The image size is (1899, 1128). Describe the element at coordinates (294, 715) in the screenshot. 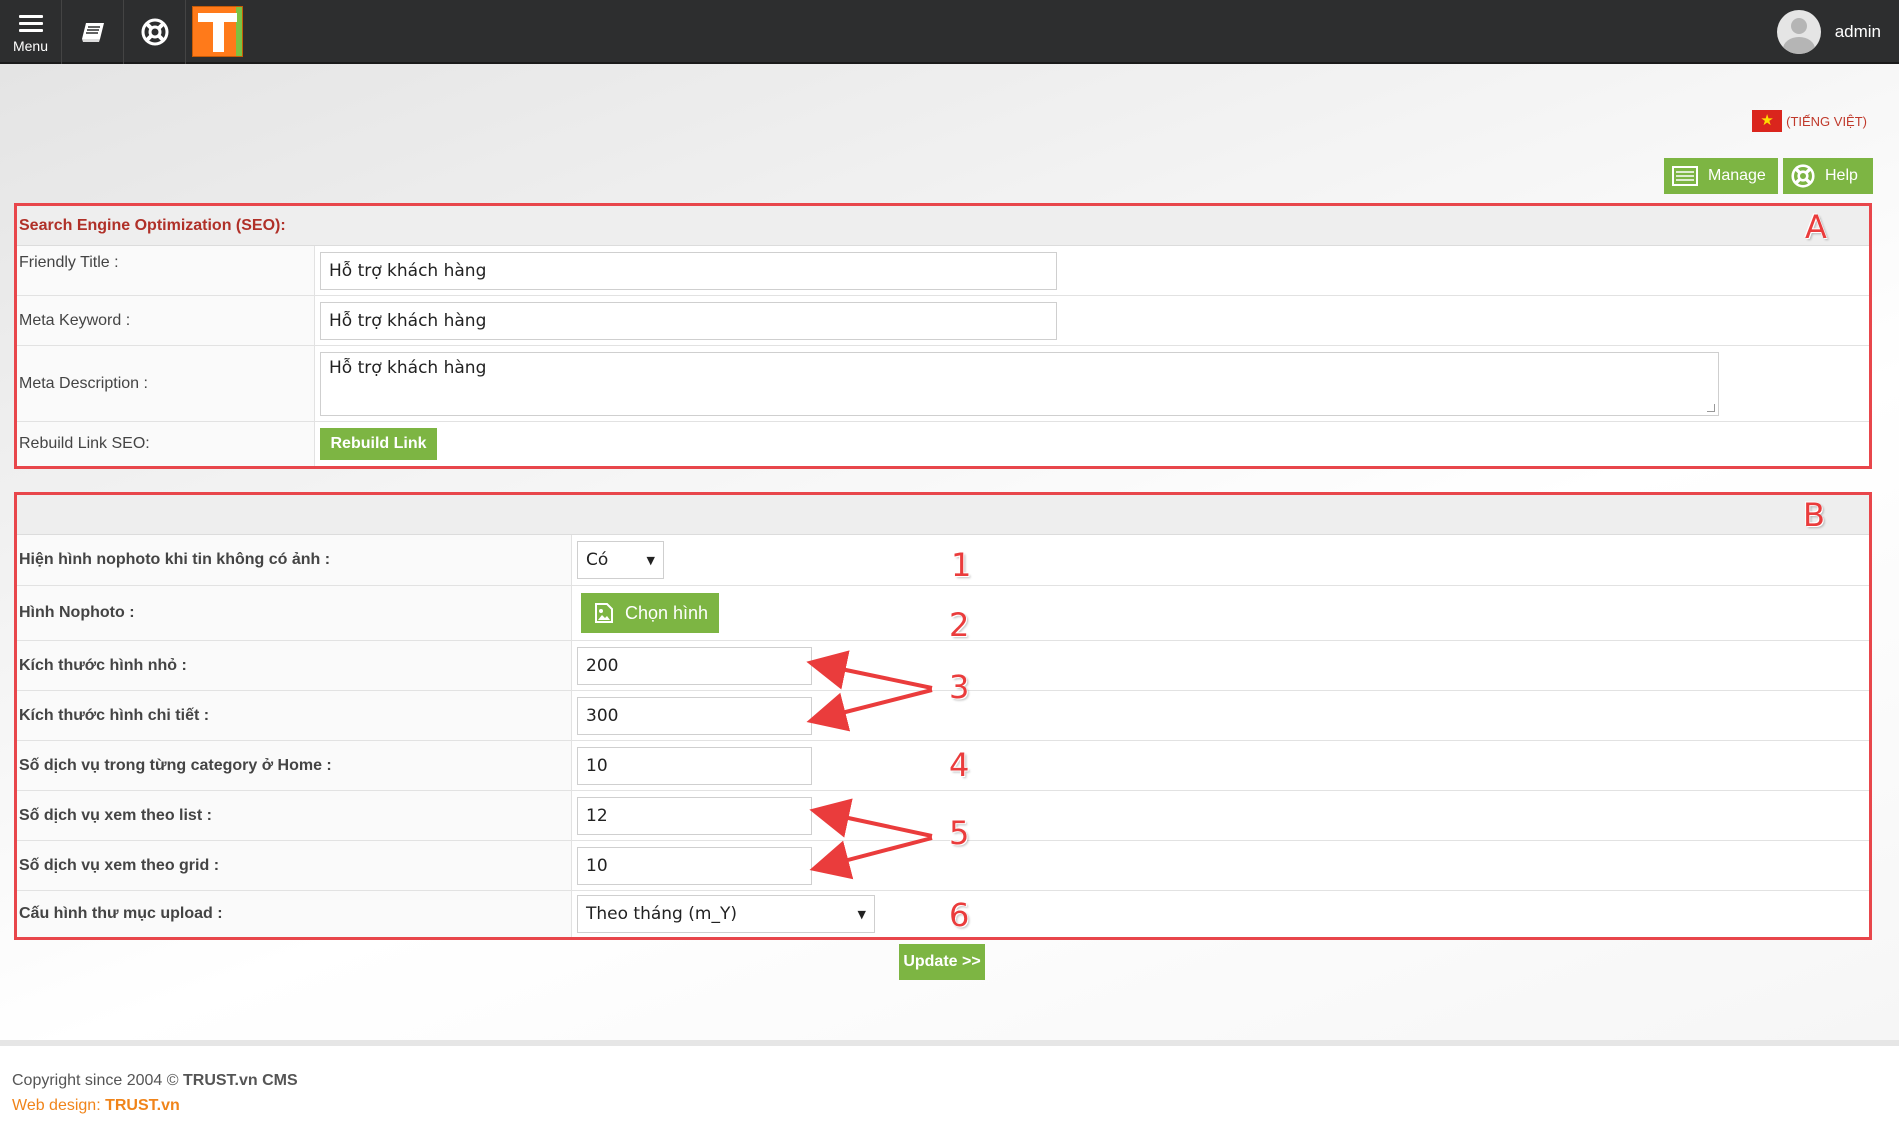

I see `detail-size-label: Kích thước hình chi tiết :` at that location.